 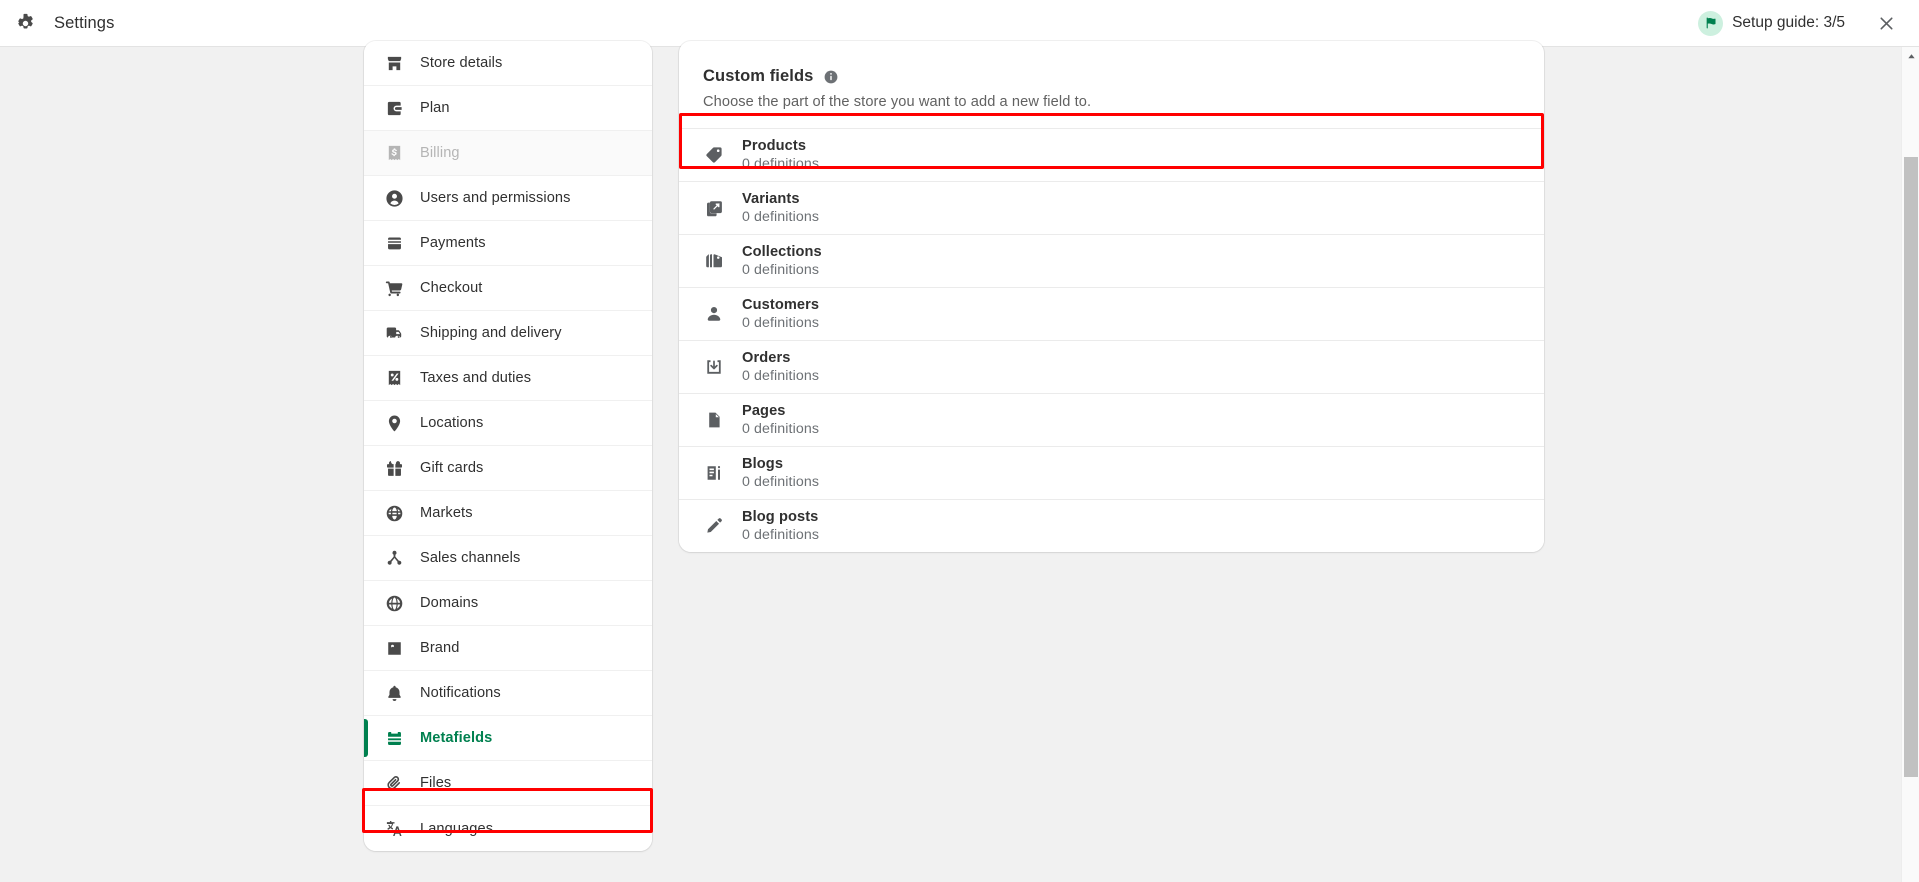 What do you see at coordinates (714, 208) in the screenshot?
I see `variants-icon` at bounding box center [714, 208].